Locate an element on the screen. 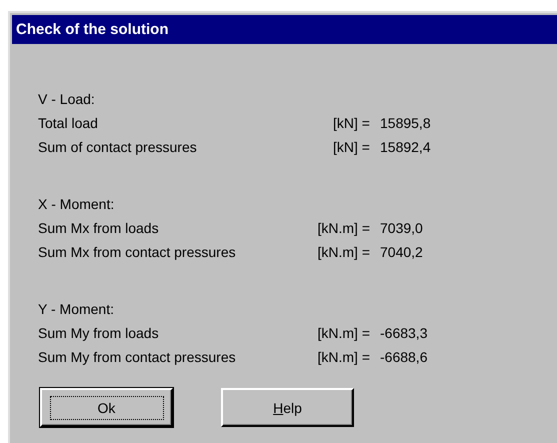  section-heading: X - Moment: is located at coordinates (76, 204).